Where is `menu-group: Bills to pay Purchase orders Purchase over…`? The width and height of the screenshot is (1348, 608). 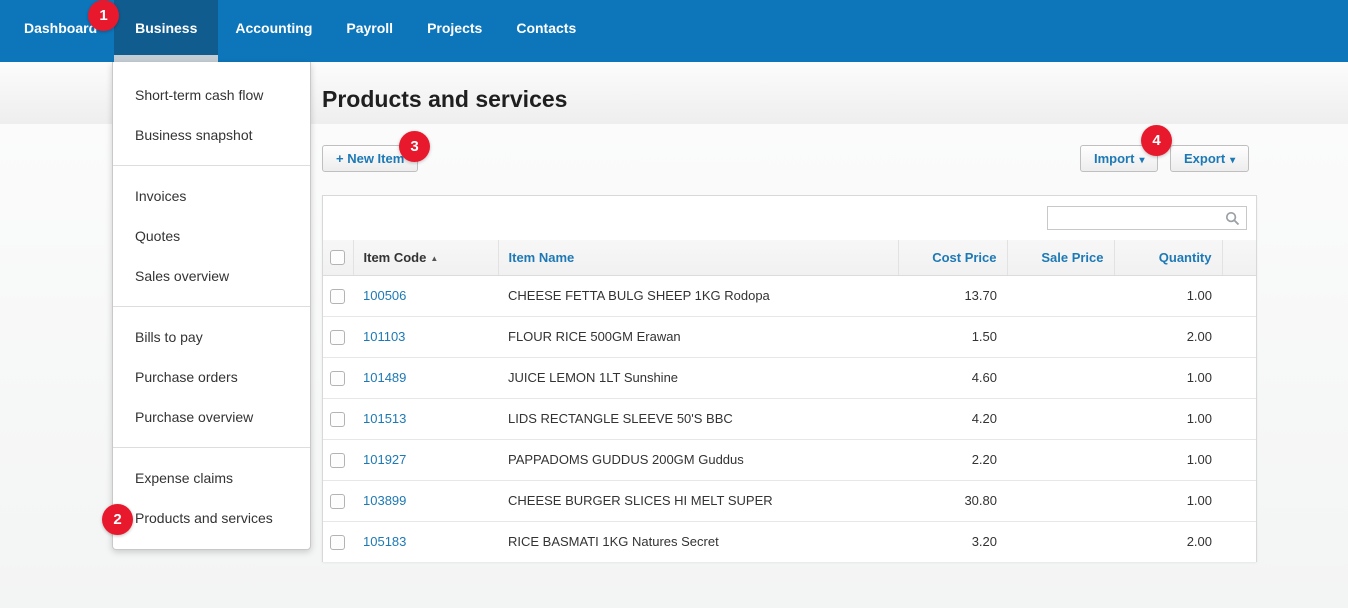 menu-group: Bills to pay Purchase orders Purchase over… is located at coordinates (211, 371).